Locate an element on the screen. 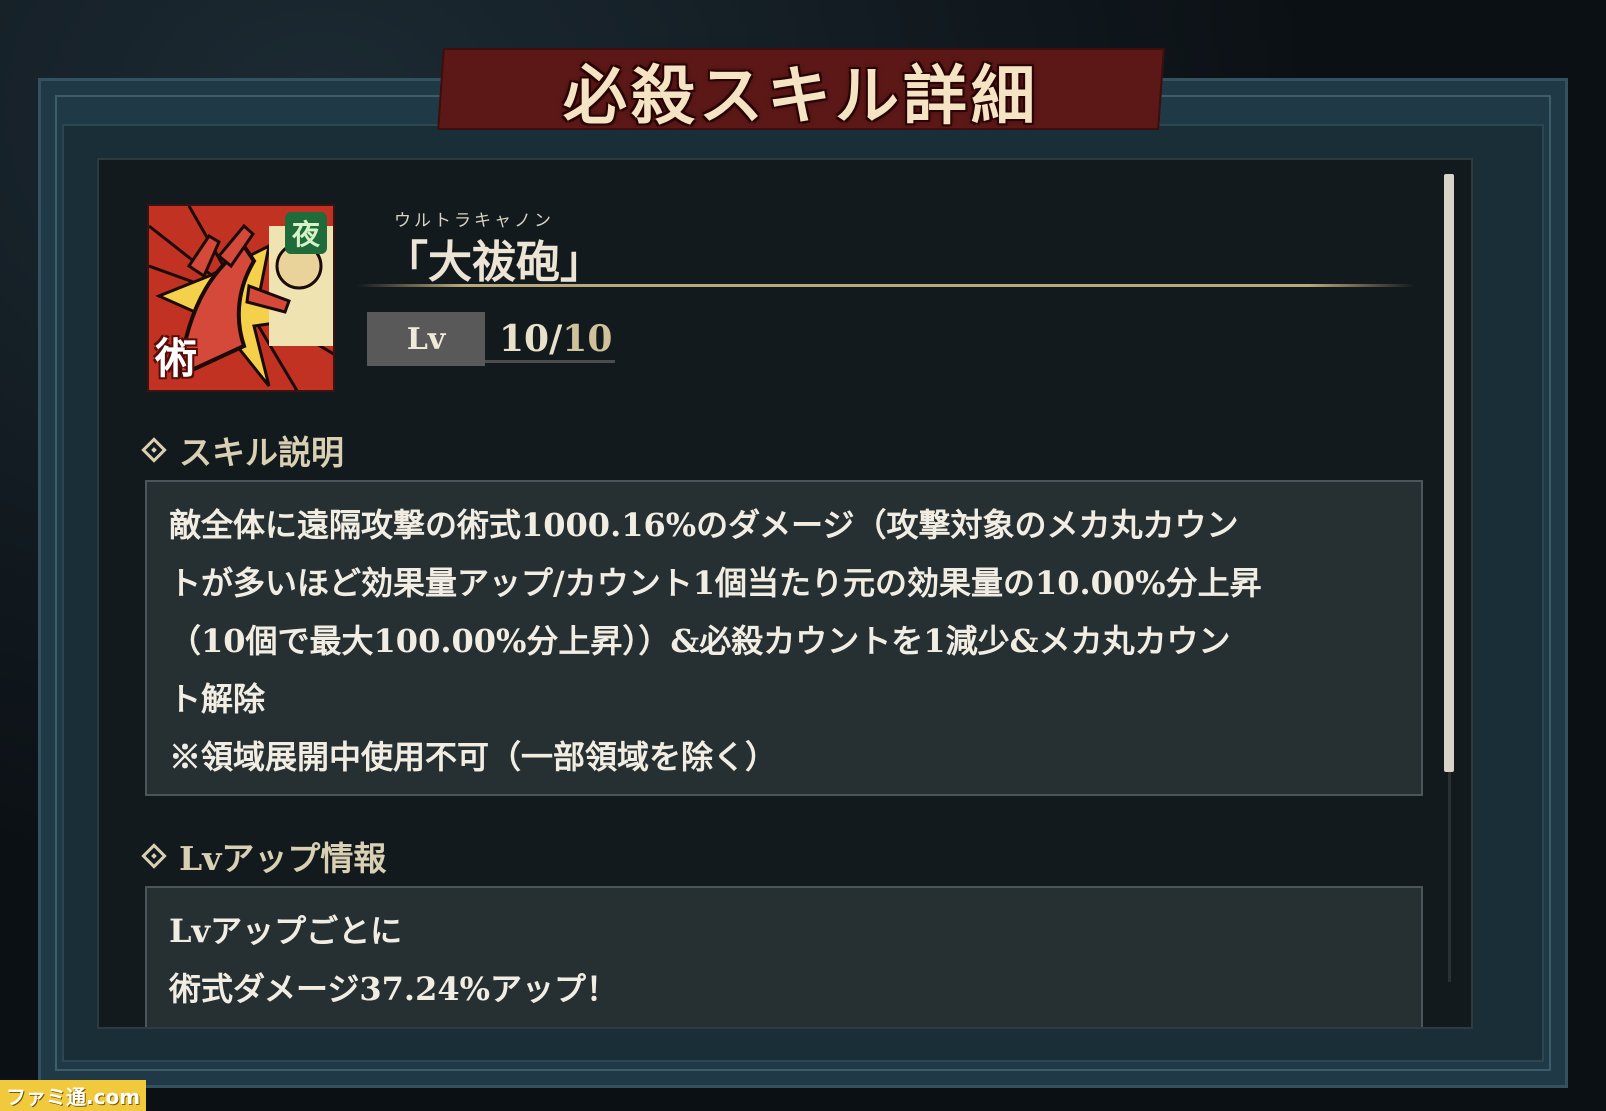 The height and width of the screenshot is (1111, 1606). description-line: （10個で最大100.00%分上昇））&必殺カウントを1減少&メカ丸カウン is located at coordinates (700, 641).